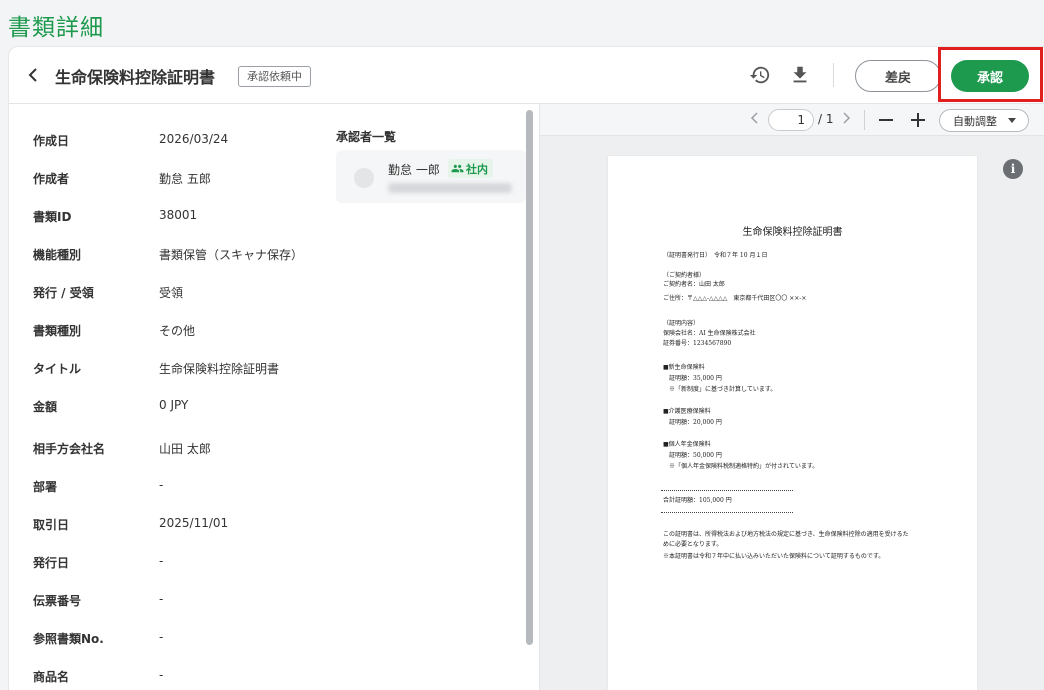  What do you see at coordinates (169, 649) in the screenshot?
I see `info-row: 参照書類No. -` at bounding box center [169, 649].